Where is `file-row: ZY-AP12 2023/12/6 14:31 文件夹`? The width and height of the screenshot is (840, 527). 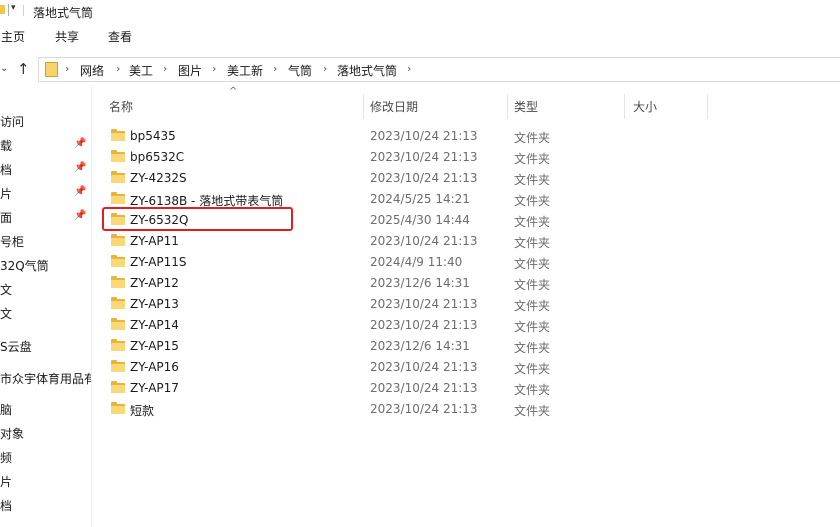 file-row: ZY-AP12 2023/12/6 14:31 文件夹 is located at coordinates (466, 283).